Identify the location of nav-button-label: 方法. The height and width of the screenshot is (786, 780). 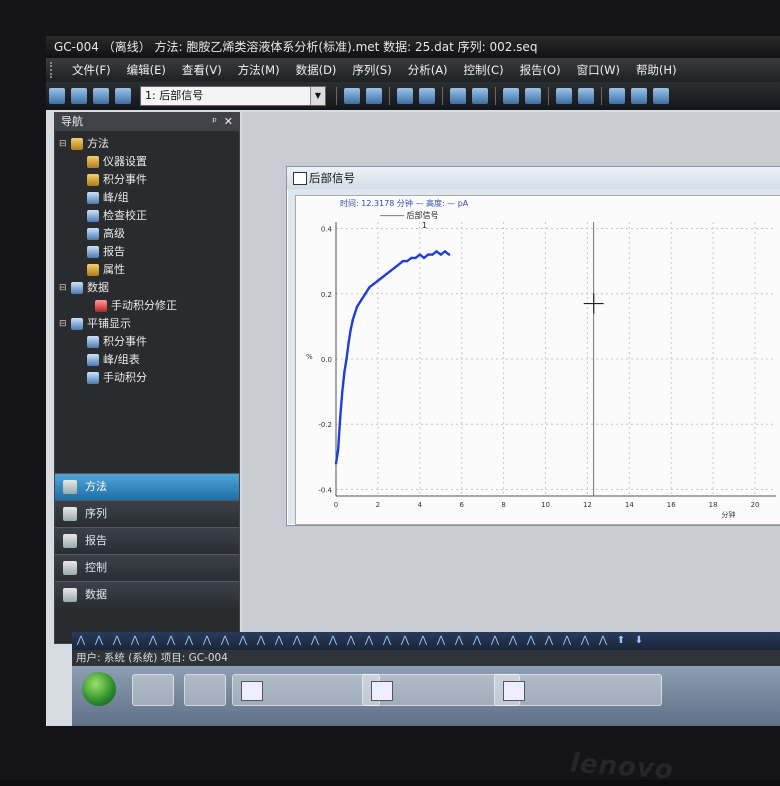
(96, 486).